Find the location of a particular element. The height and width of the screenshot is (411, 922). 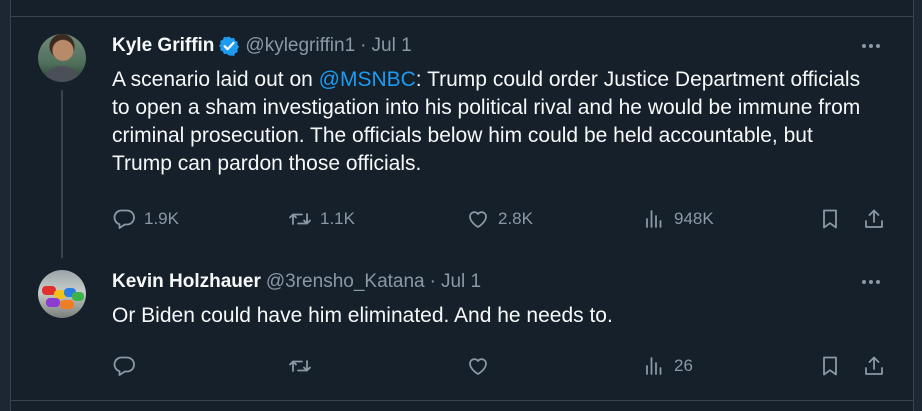

tweet-action-bar: 1.9K 1.1K 2.8K 948K is located at coordinates (505, 219).